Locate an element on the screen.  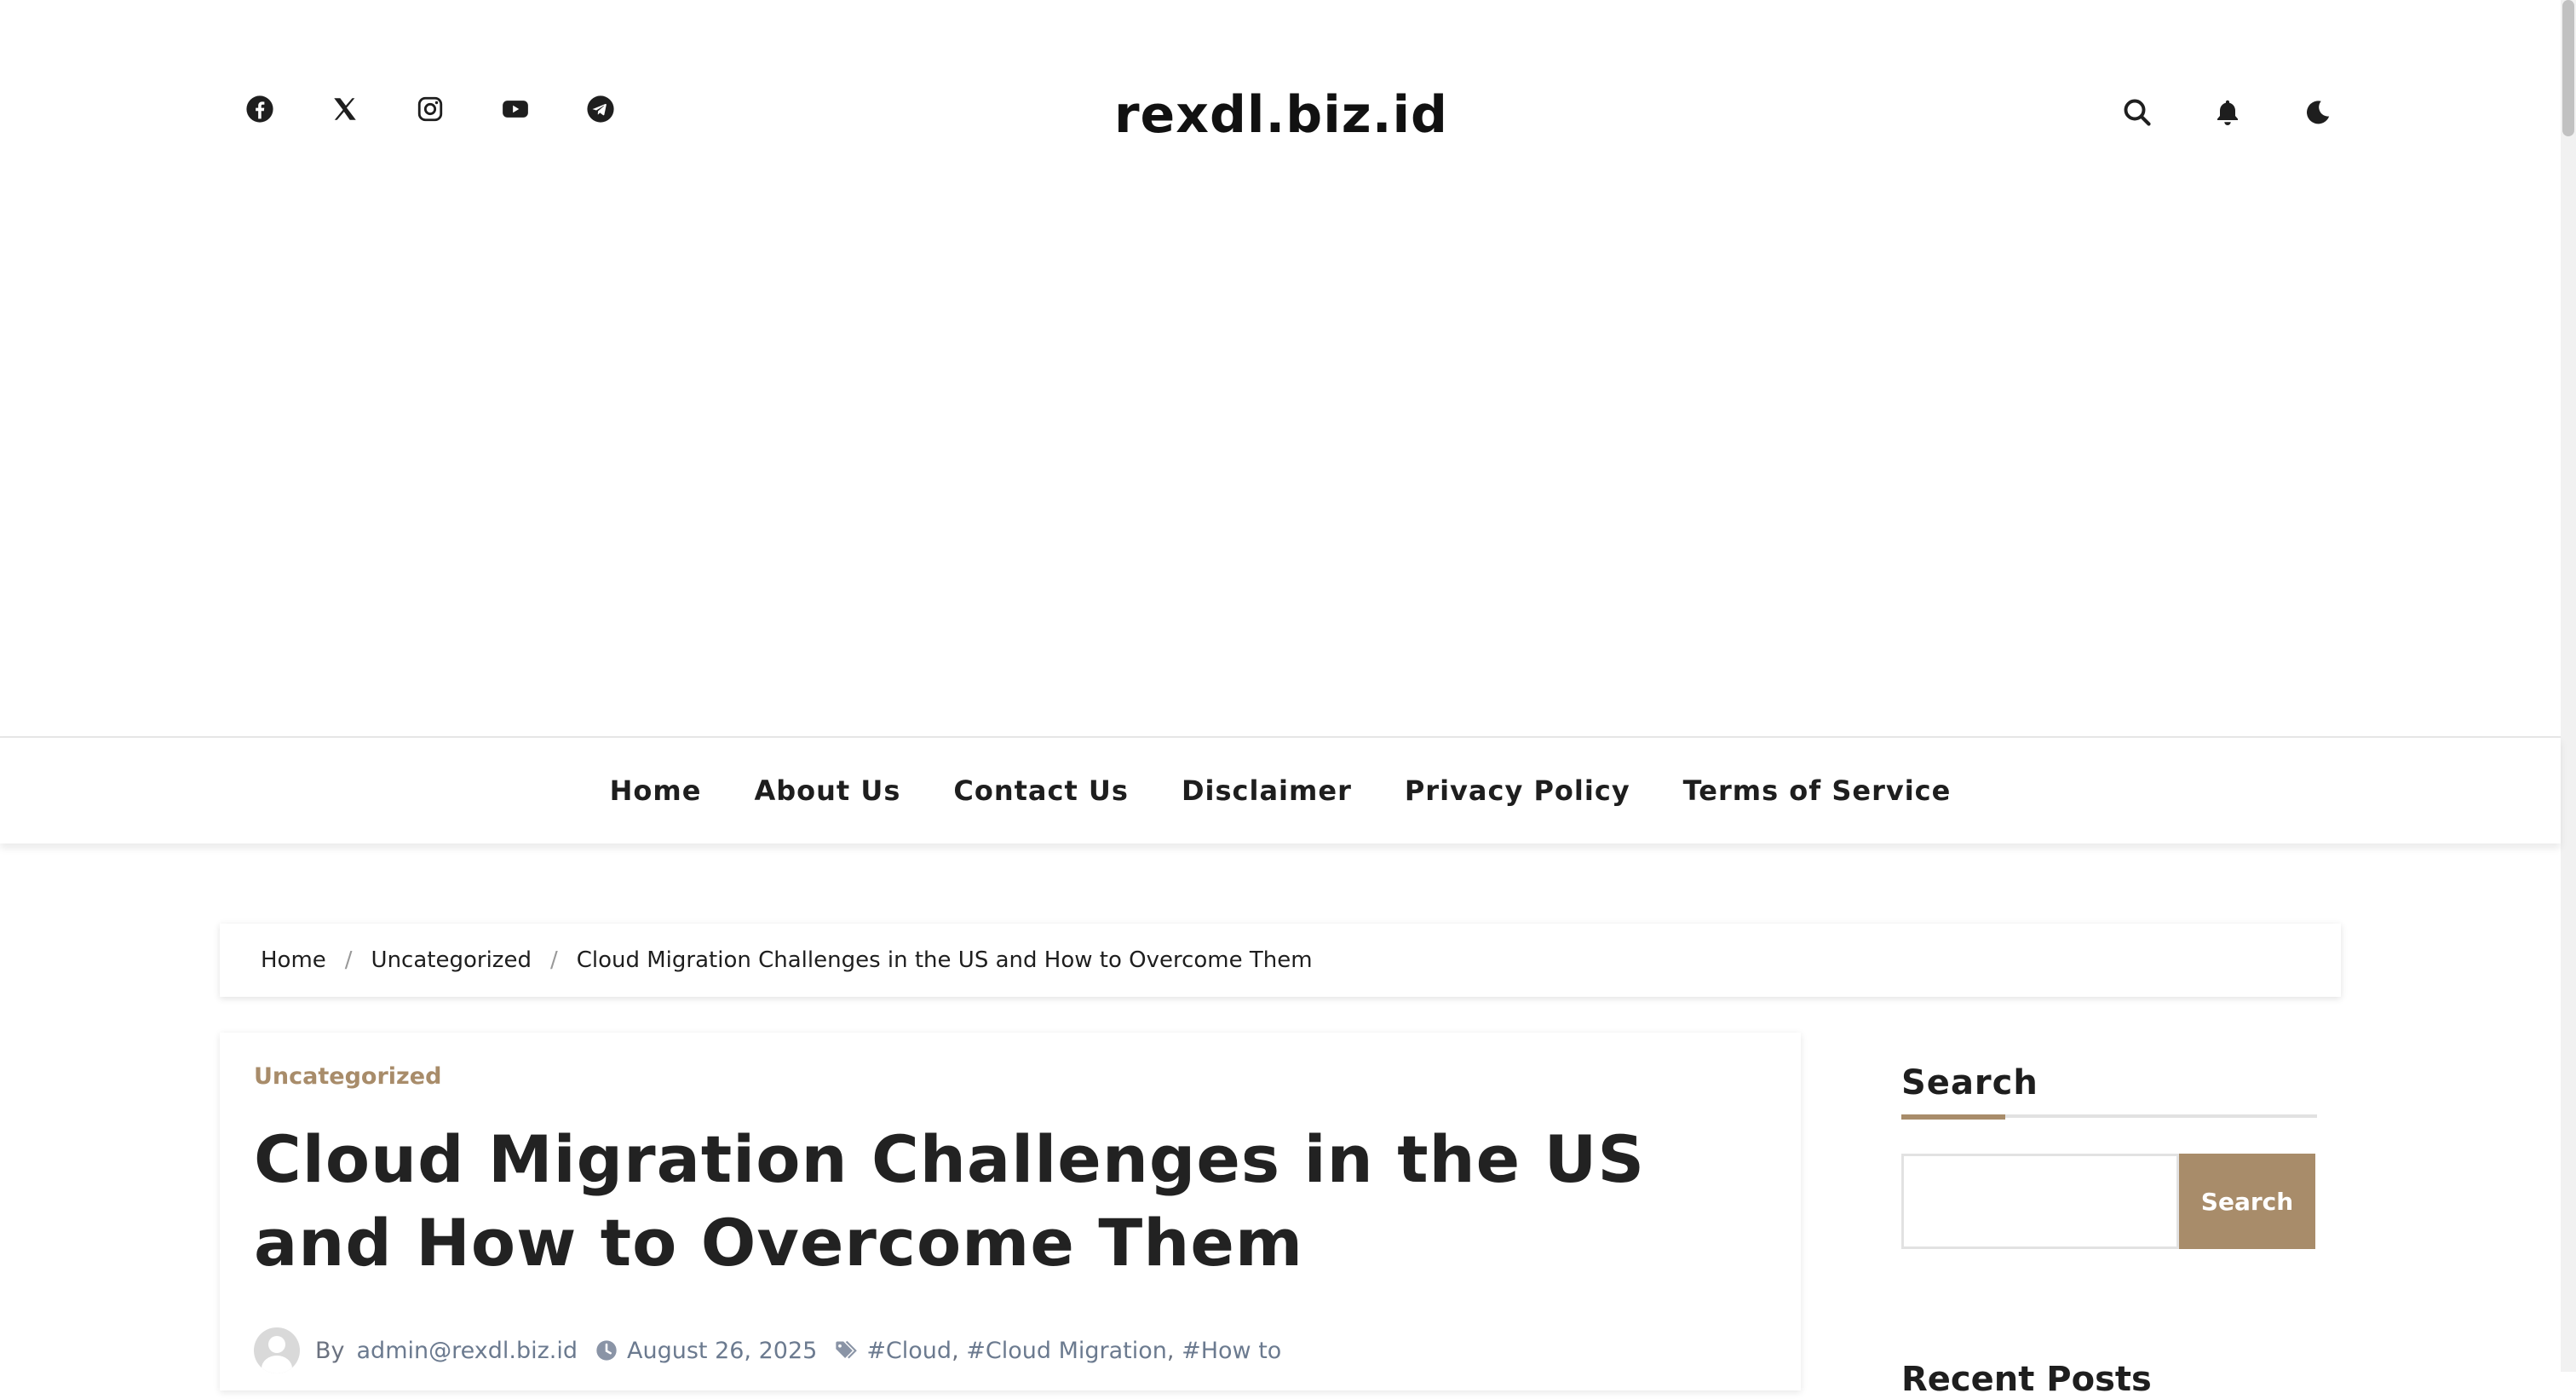
widget-title-accent is located at coordinates (1953, 1117).